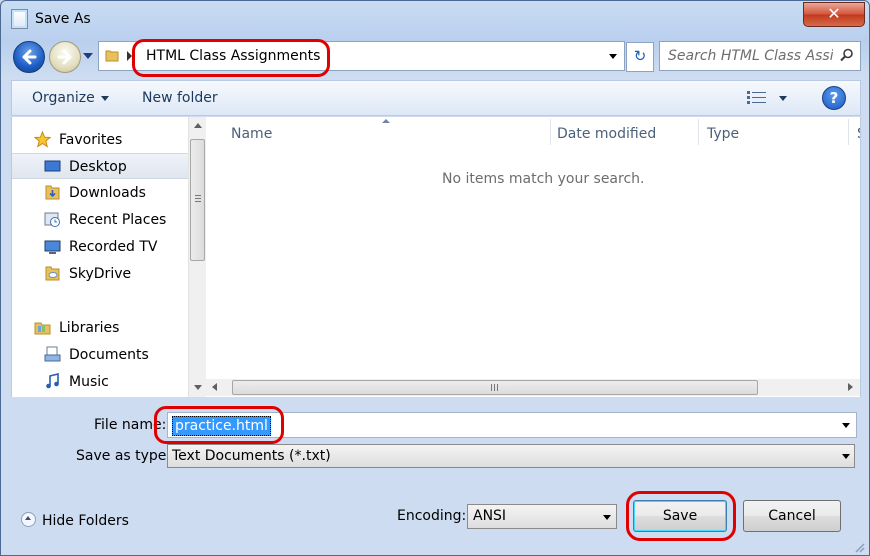  I want to click on navigation-pane-scrollbar, so click(197, 257).